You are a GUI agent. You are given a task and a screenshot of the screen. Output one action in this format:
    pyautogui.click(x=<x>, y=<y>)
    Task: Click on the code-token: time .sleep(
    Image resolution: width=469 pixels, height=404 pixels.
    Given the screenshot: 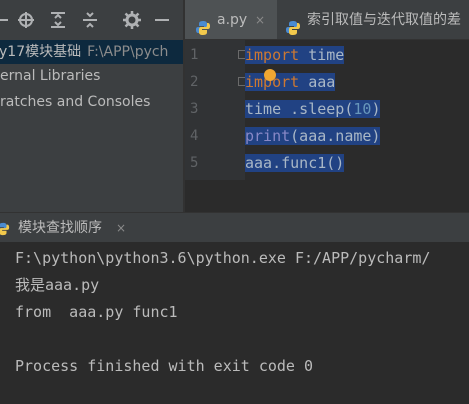 What is the action you would take?
    pyautogui.click(x=299, y=109)
    